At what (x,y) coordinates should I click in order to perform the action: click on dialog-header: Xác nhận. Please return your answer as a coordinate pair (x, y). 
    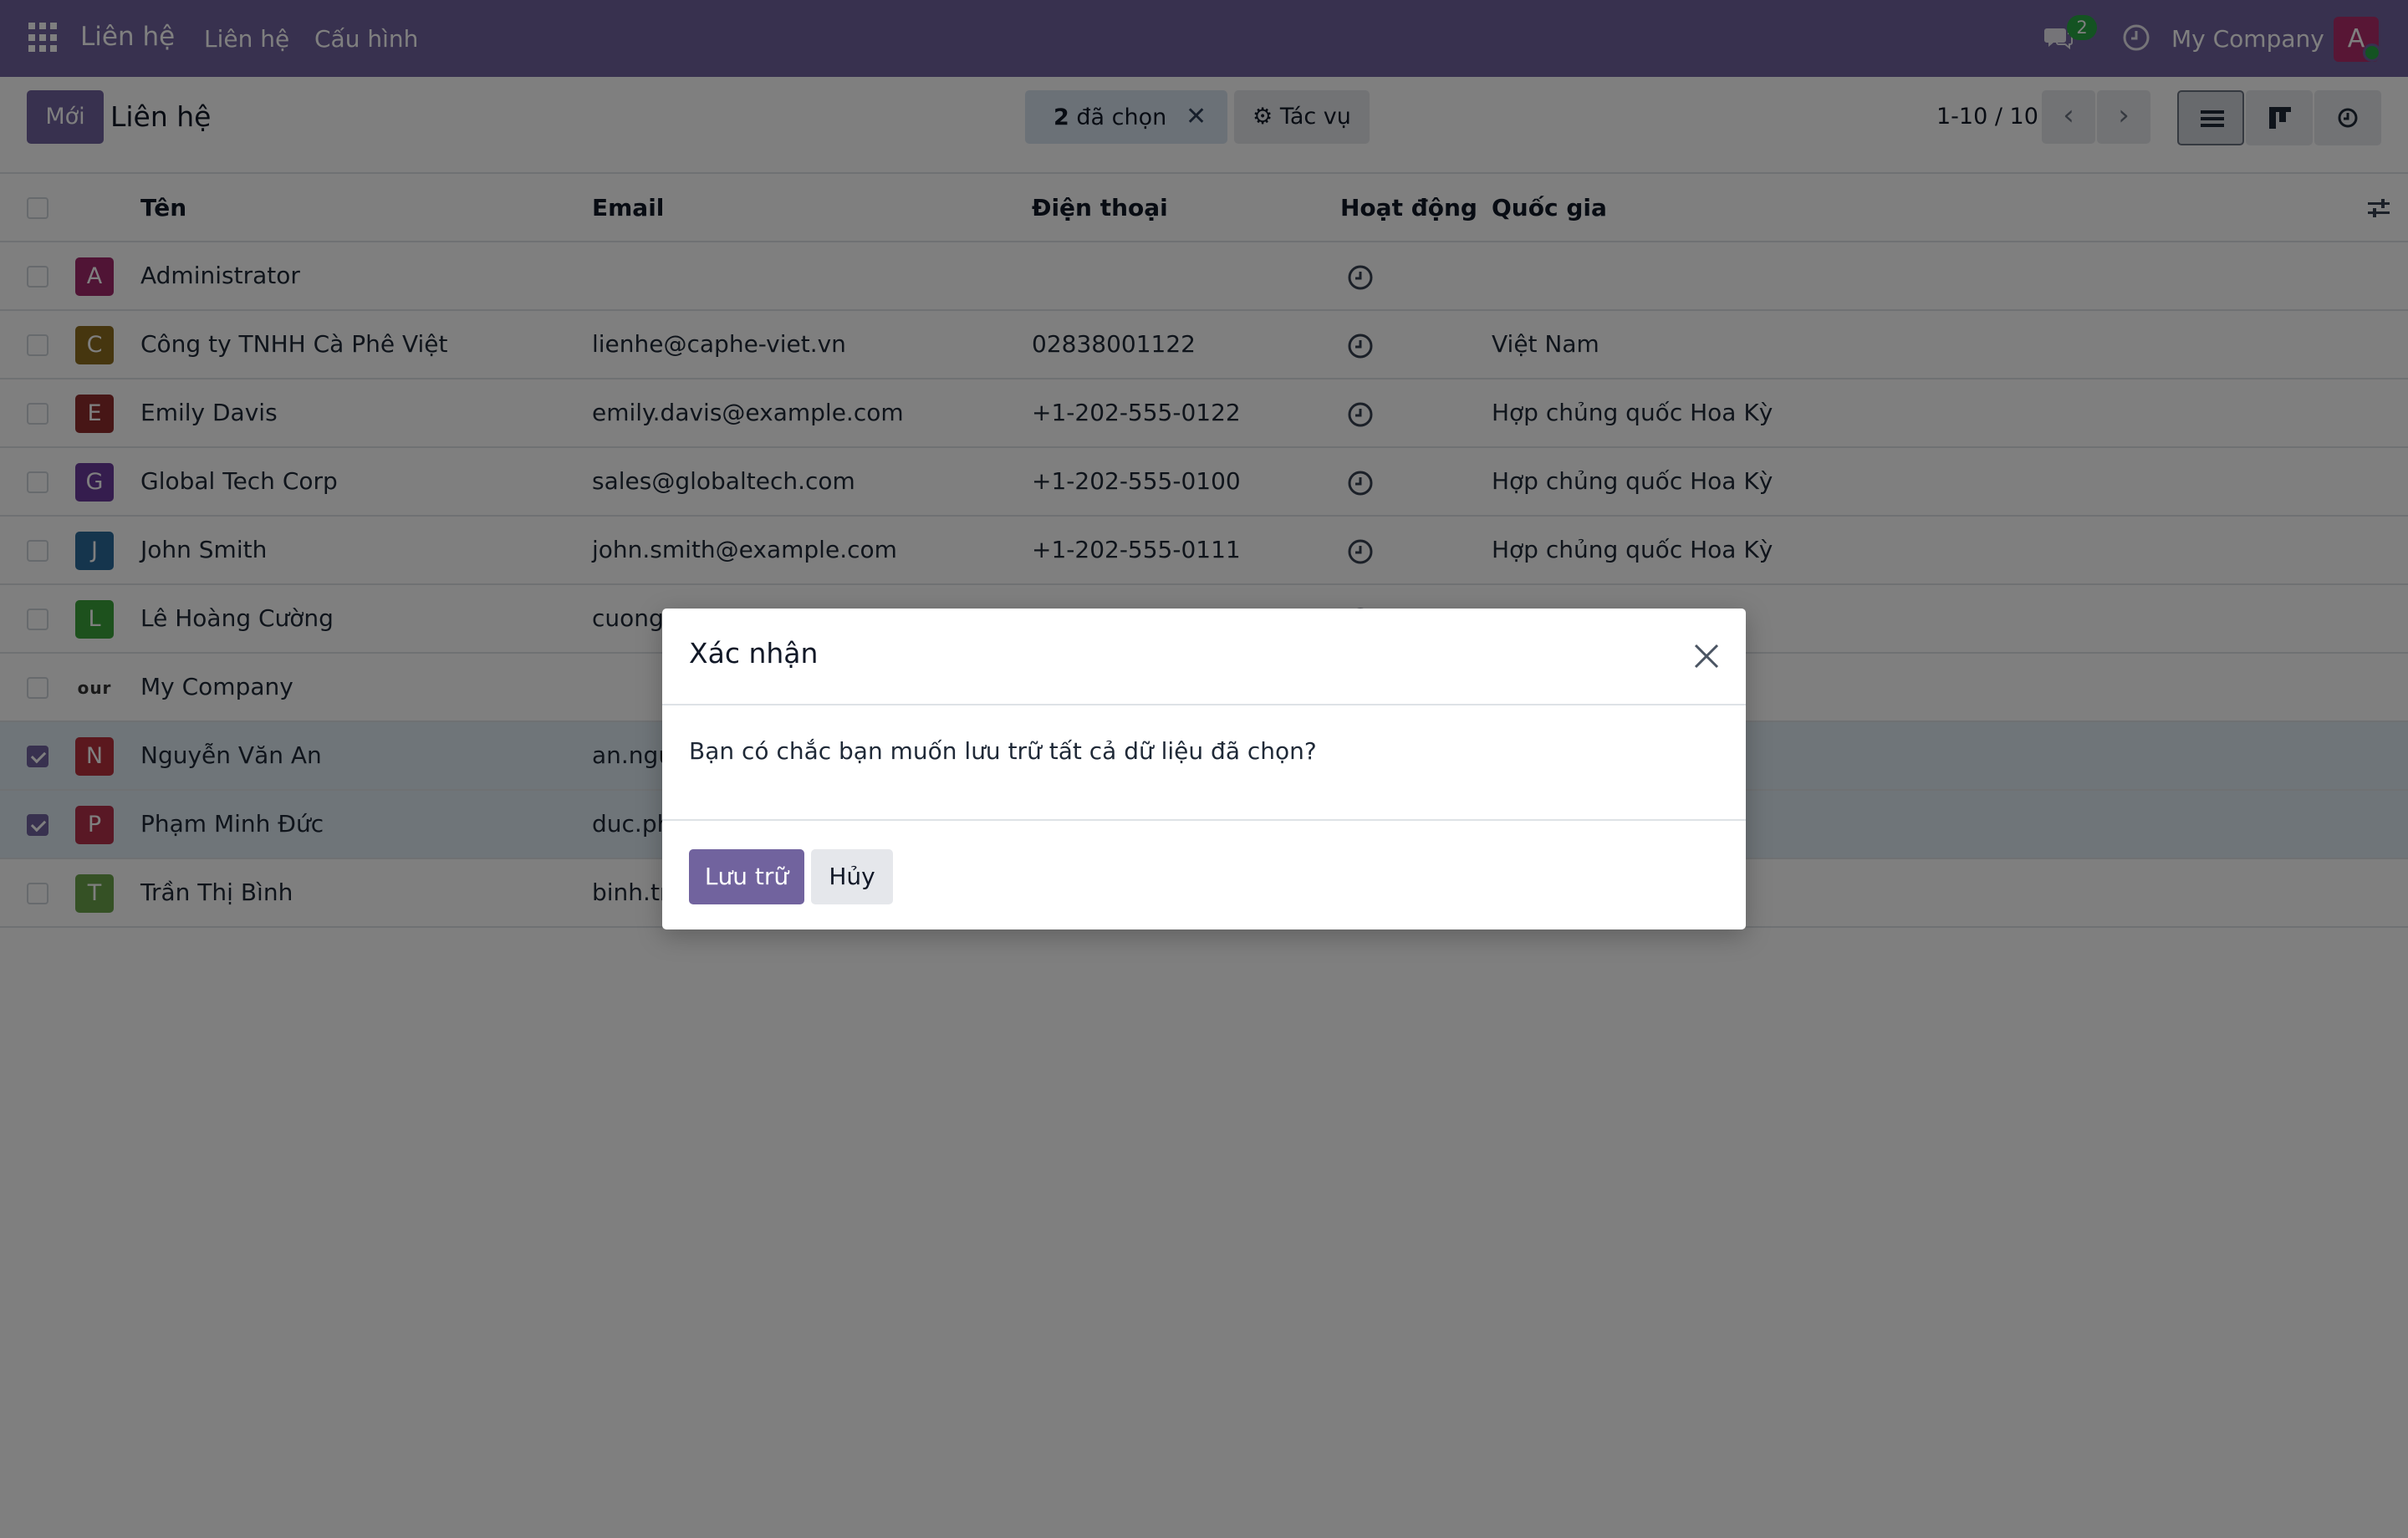
    Looking at the image, I should click on (1204, 657).